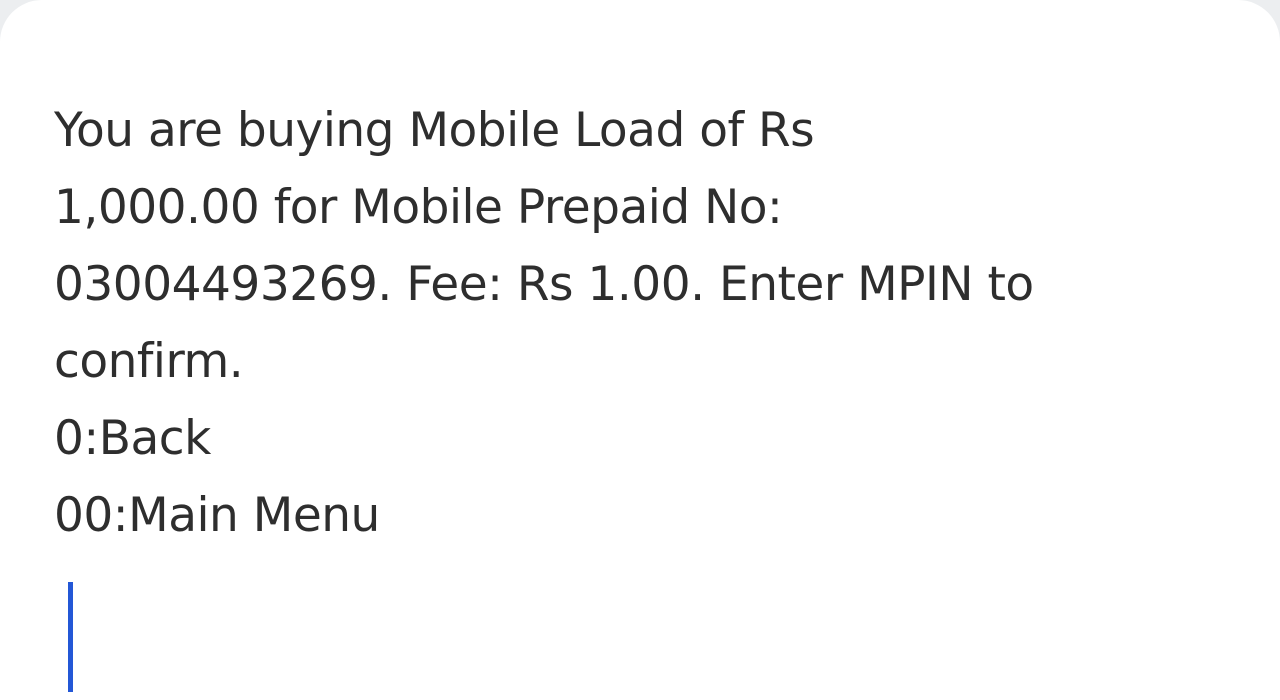 This screenshot has height=700, width=1280. What do you see at coordinates (434, 130) in the screenshot?
I see `message-line: You are buying Mobile Load of Rs` at bounding box center [434, 130].